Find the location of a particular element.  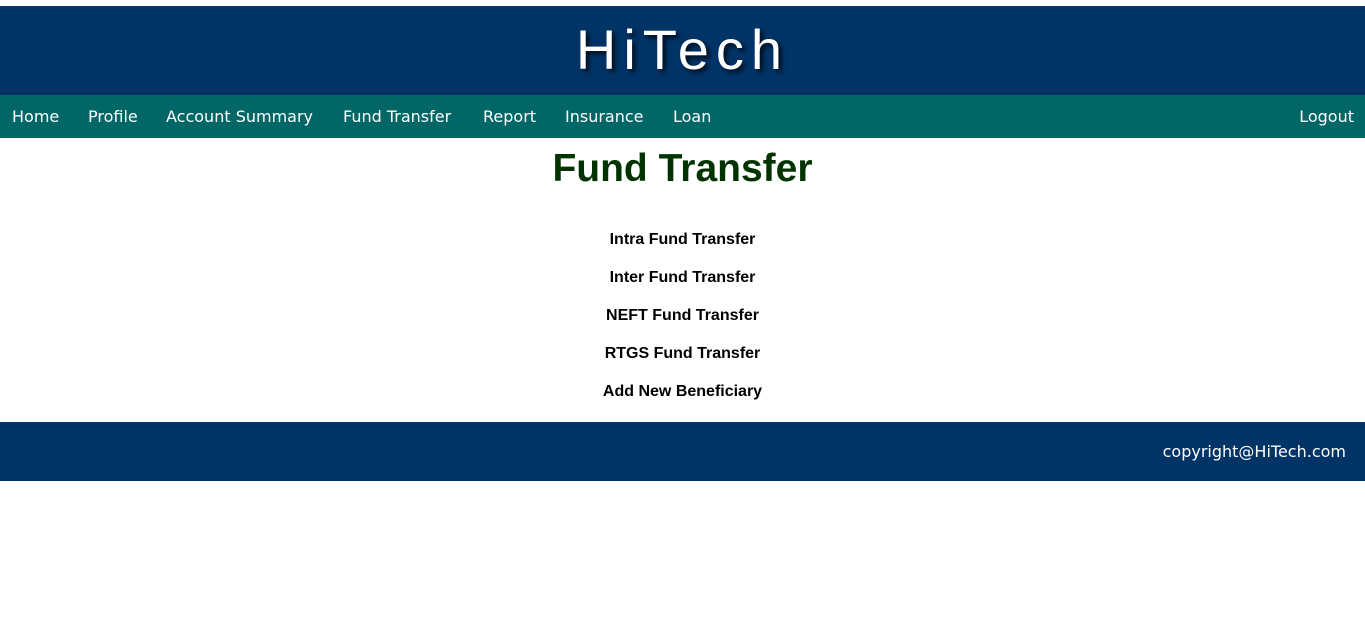

page-title: Fund Transfer is located at coordinates (682, 168).